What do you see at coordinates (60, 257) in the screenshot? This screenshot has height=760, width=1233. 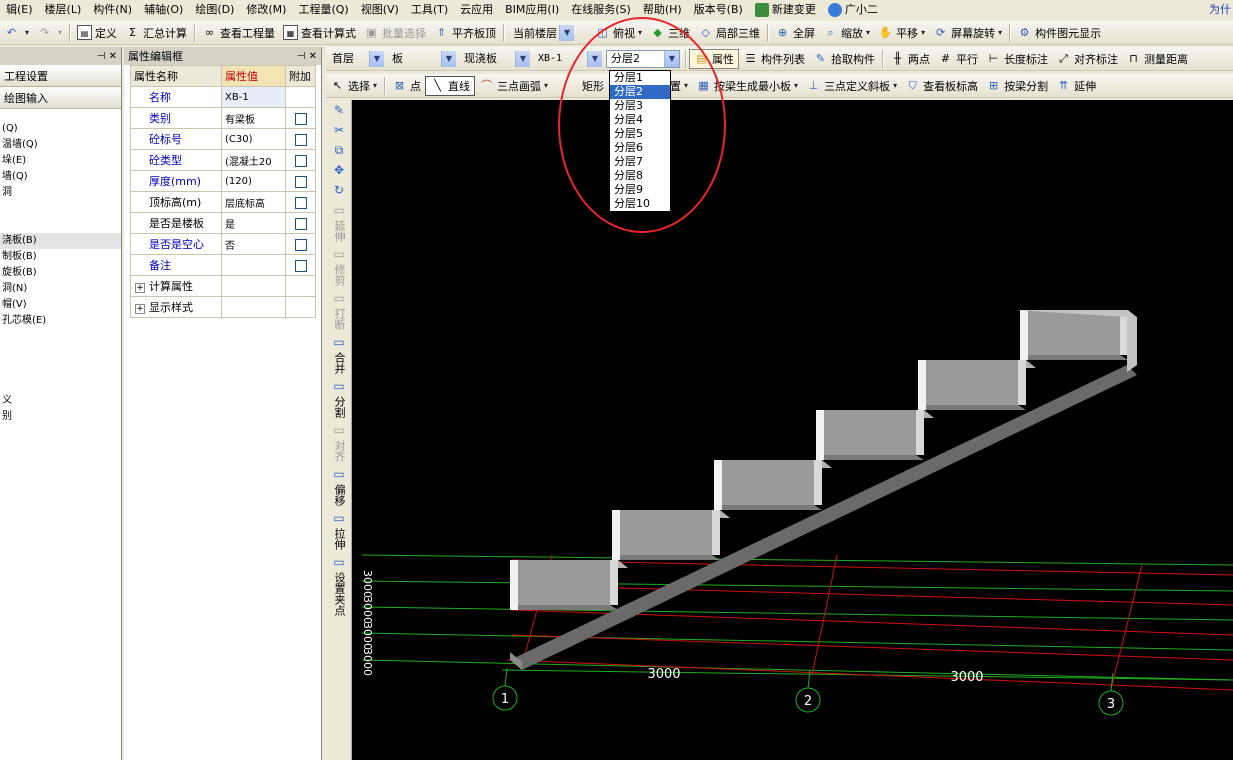 I see `tree-item: 制板(B)` at bounding box center [60, 257].